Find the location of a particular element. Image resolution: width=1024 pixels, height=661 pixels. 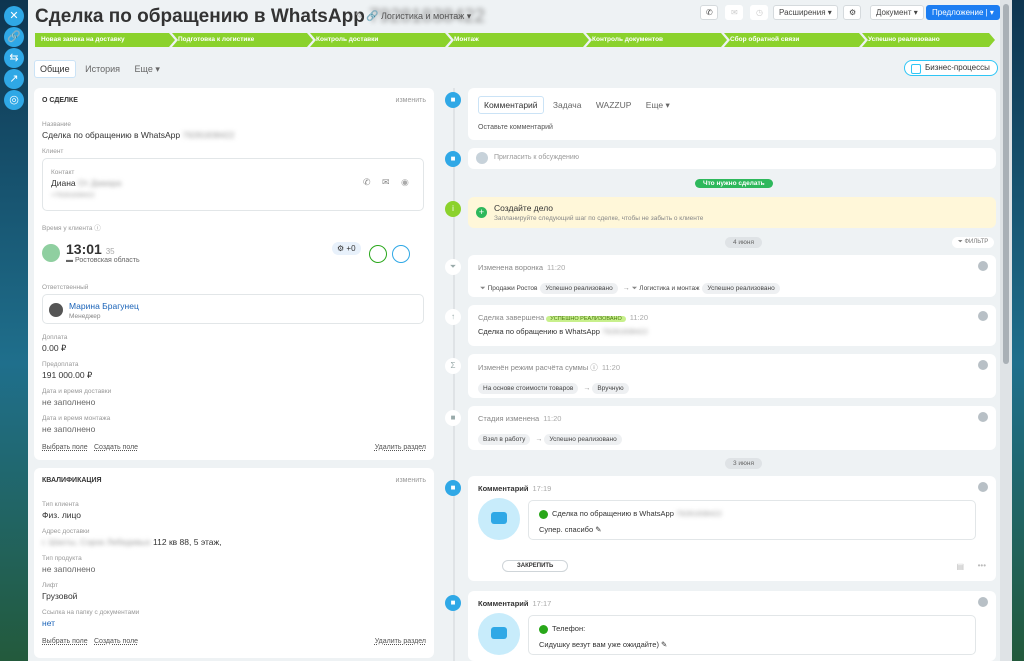

comment-title: Комментарий 17:19 is located at coordinates (515, 488).